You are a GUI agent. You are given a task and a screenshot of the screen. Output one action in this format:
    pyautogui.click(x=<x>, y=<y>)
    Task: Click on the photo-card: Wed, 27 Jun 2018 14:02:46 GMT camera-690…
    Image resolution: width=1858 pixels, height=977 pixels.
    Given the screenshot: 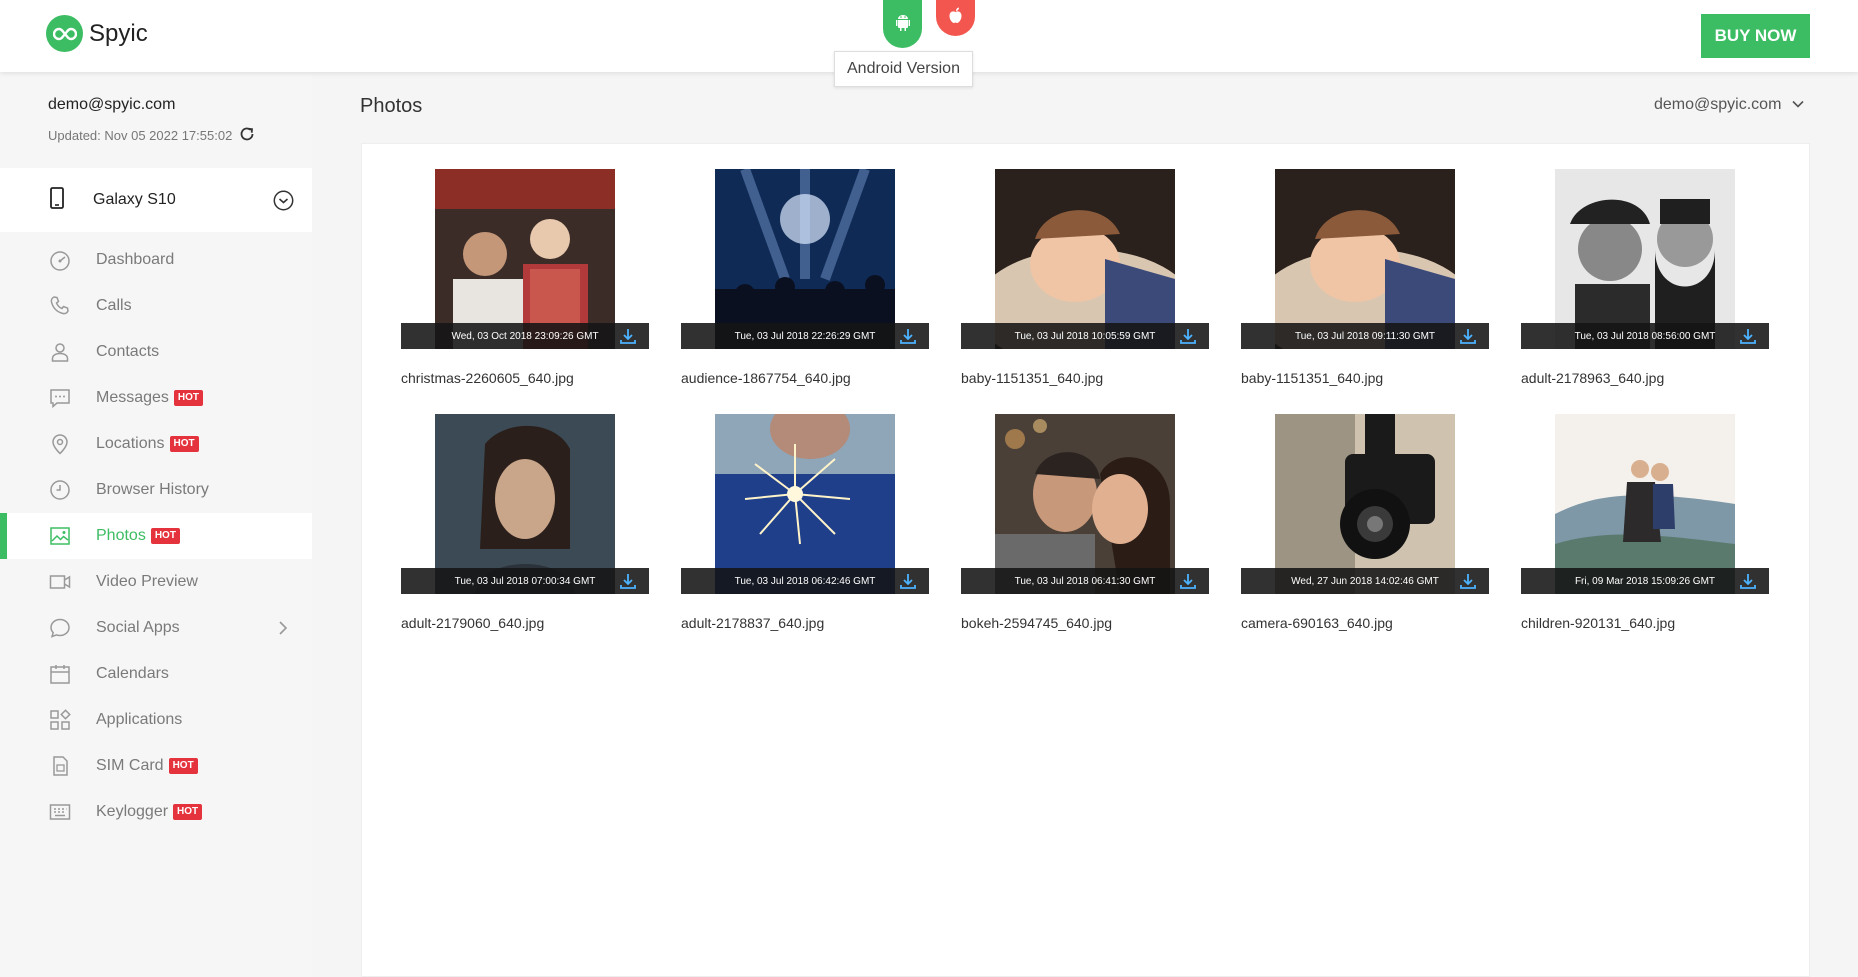 What is the action you would take?
    pyautogui.click(x=1365, y=522)
    